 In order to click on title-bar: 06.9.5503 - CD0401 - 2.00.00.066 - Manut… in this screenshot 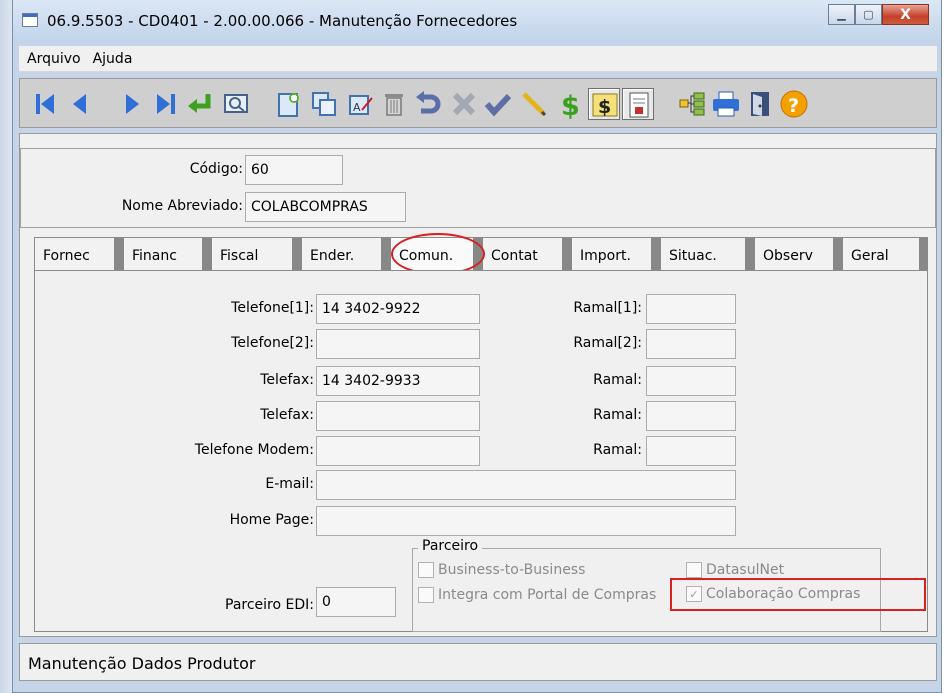, I will do `click(477, 21)`.